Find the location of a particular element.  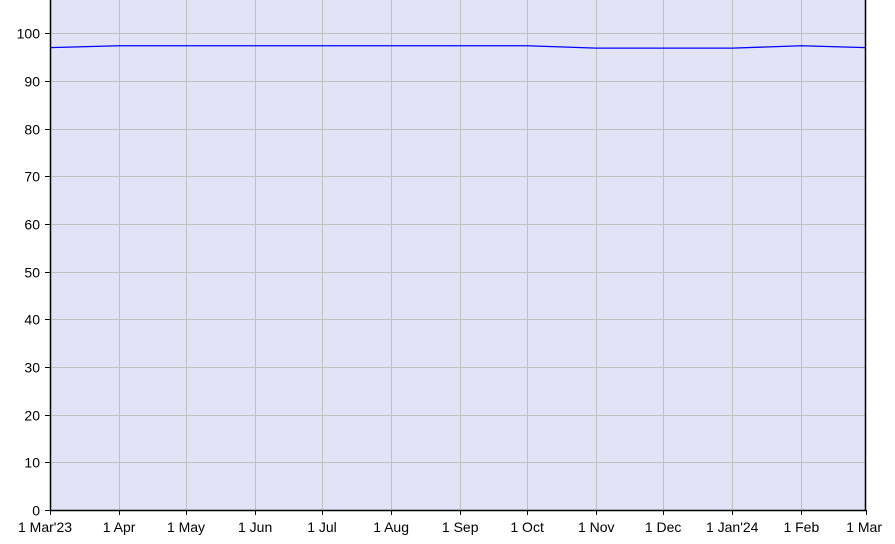

x-tick-label: 1 Mar is located at coordinates (864, 527).